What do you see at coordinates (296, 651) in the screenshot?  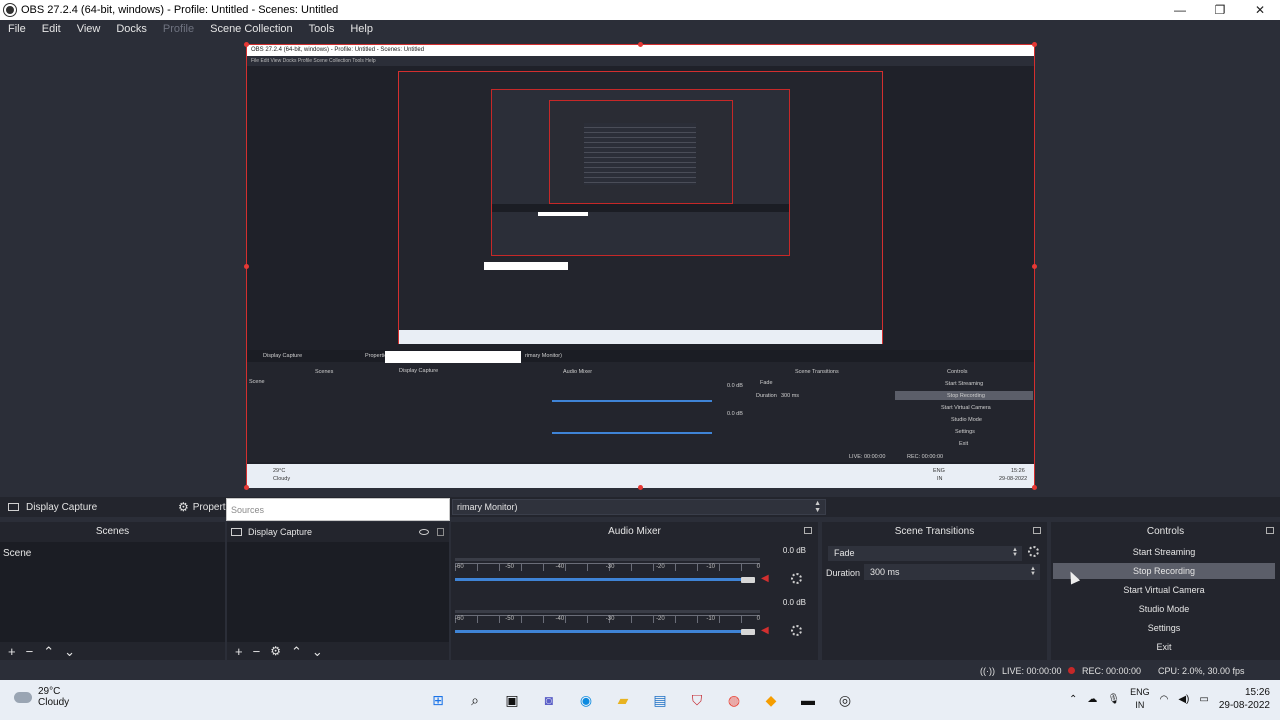 I see `move-source-up-button: ⌃` at bounding box center [296, 651].